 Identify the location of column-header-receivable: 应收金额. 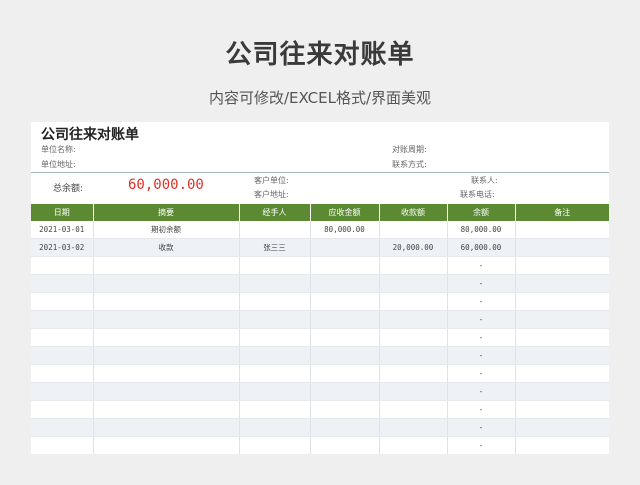
(345, 212).